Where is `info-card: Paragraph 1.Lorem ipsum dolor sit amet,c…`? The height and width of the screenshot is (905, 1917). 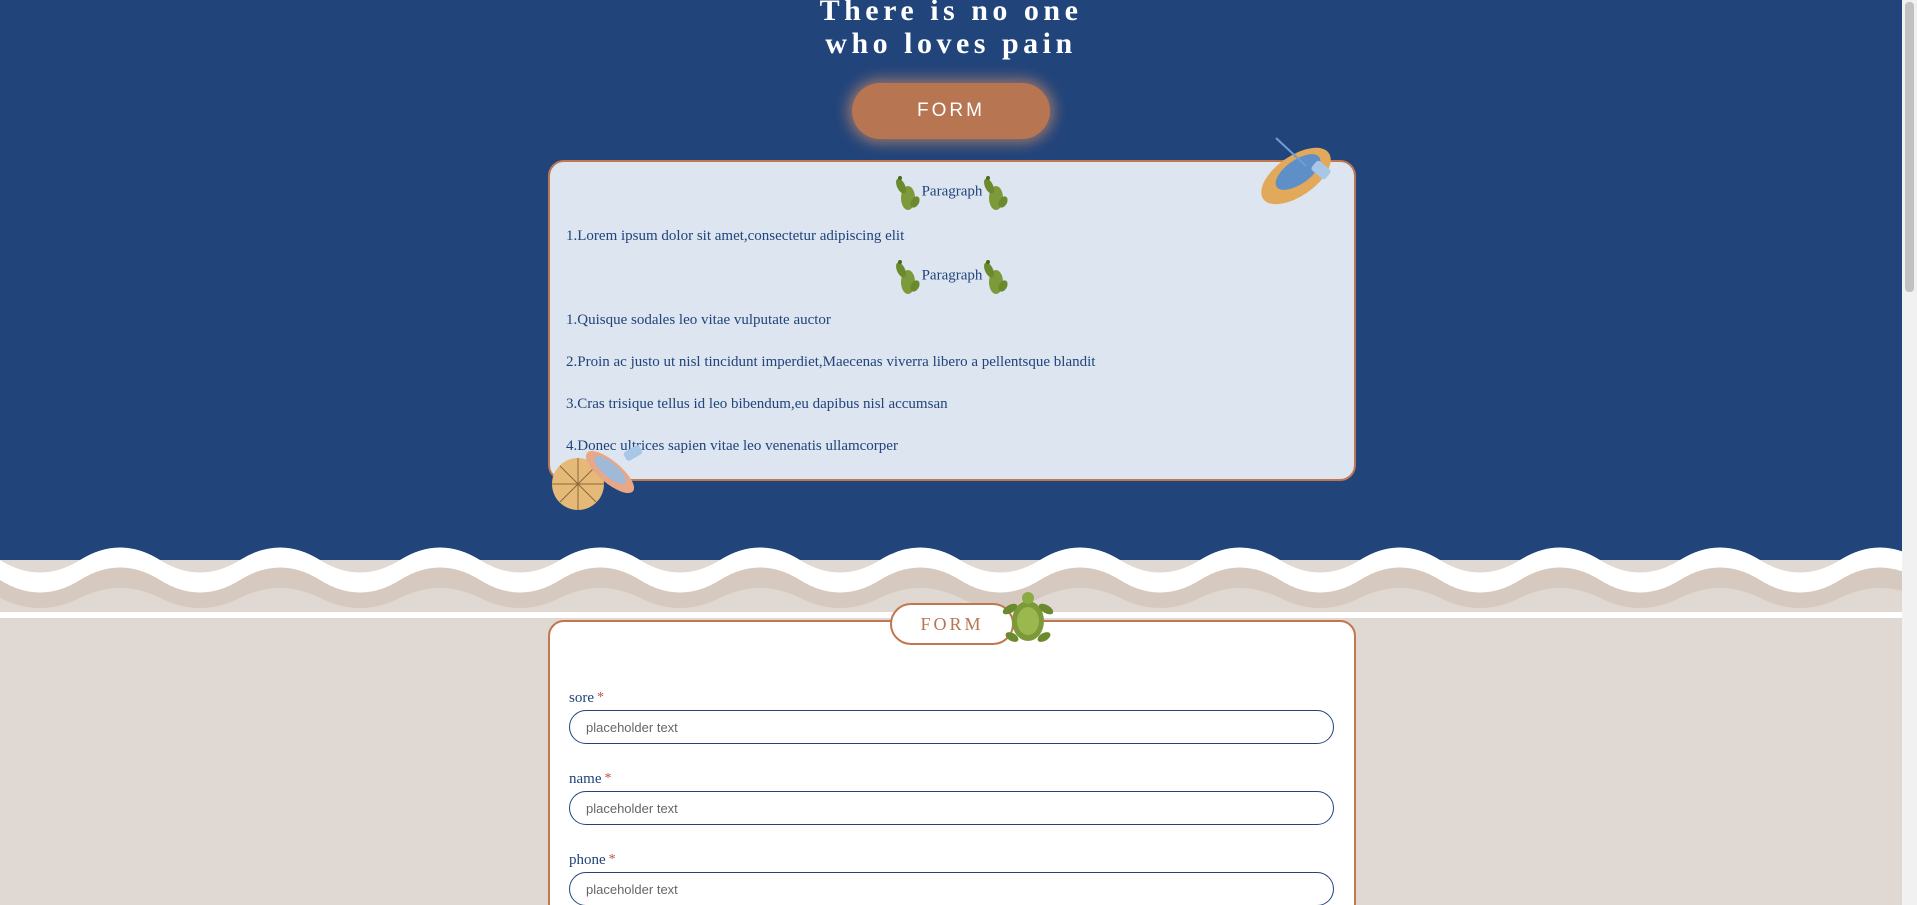 info-card: Paragraph 1.Lorem ipsum dolor sit amet,c… is located at coordinates (952, 320).